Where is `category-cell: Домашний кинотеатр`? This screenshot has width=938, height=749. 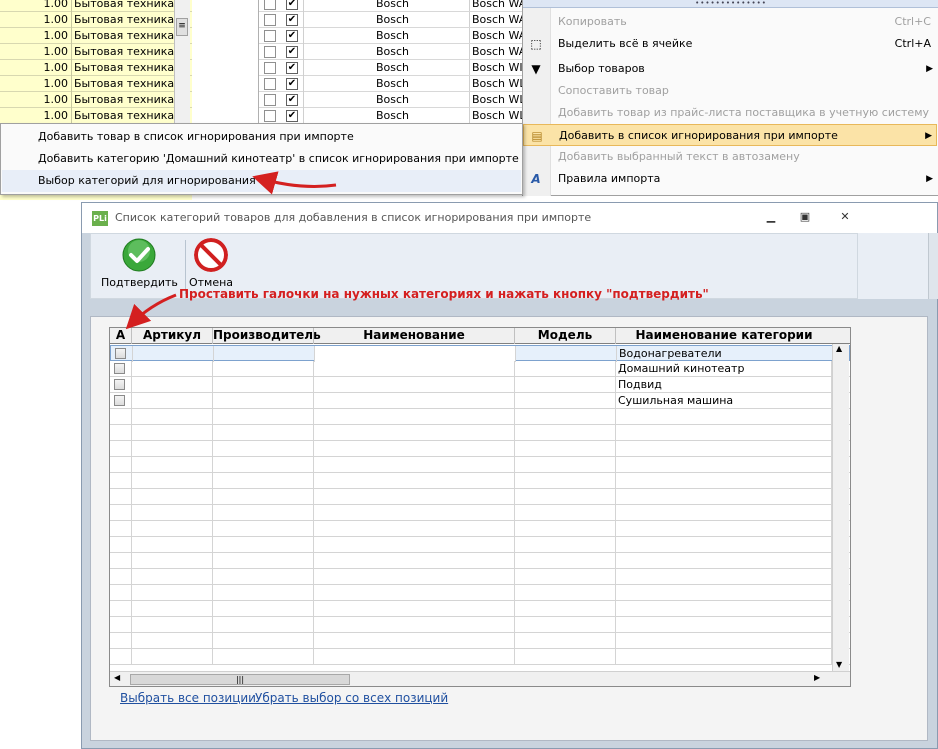 category-cell: Домашний кинотеатр is located at coordinates (724, 369).